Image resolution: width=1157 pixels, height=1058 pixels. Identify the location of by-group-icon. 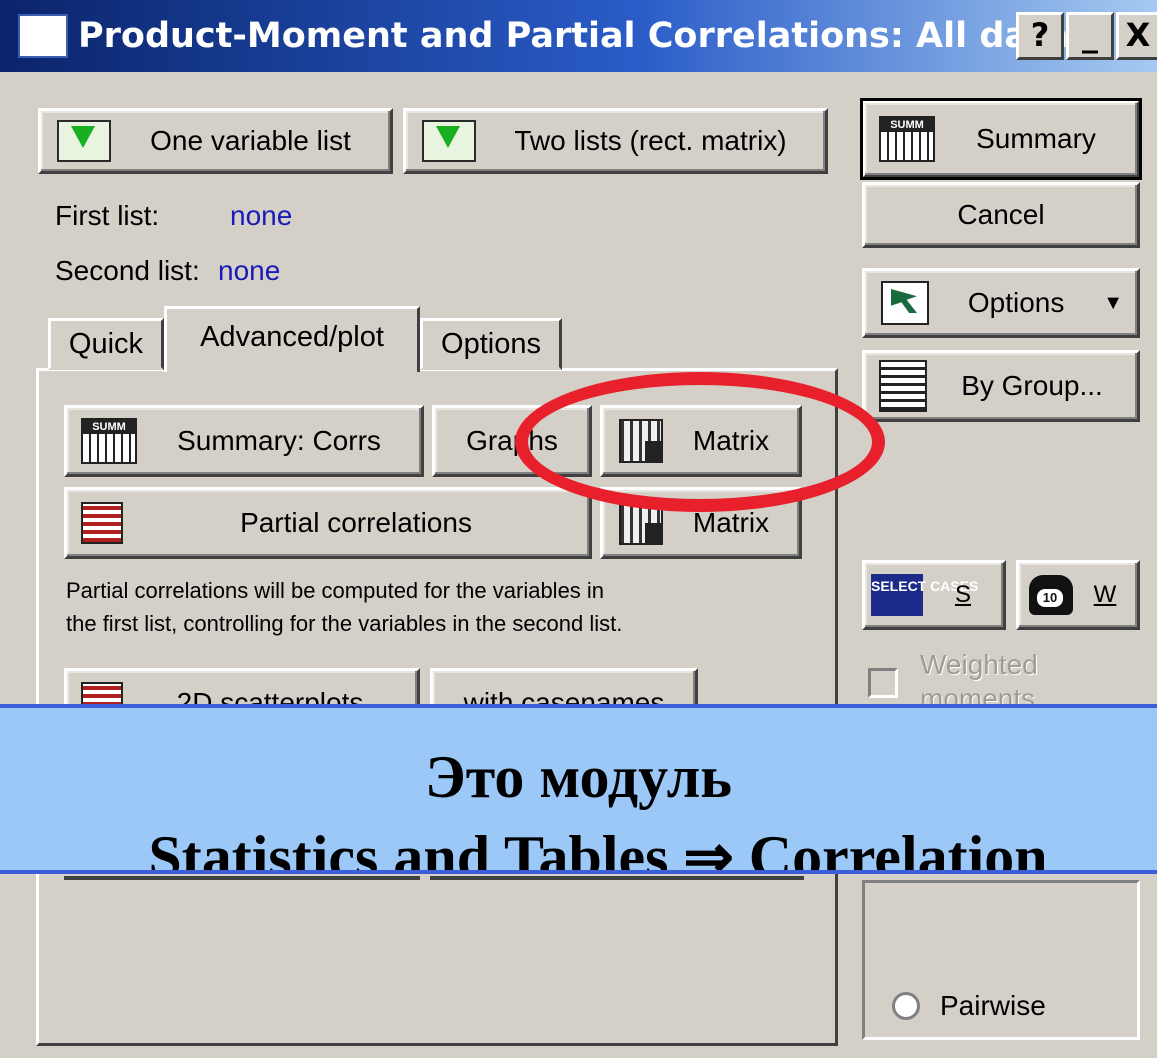
(903, 386).